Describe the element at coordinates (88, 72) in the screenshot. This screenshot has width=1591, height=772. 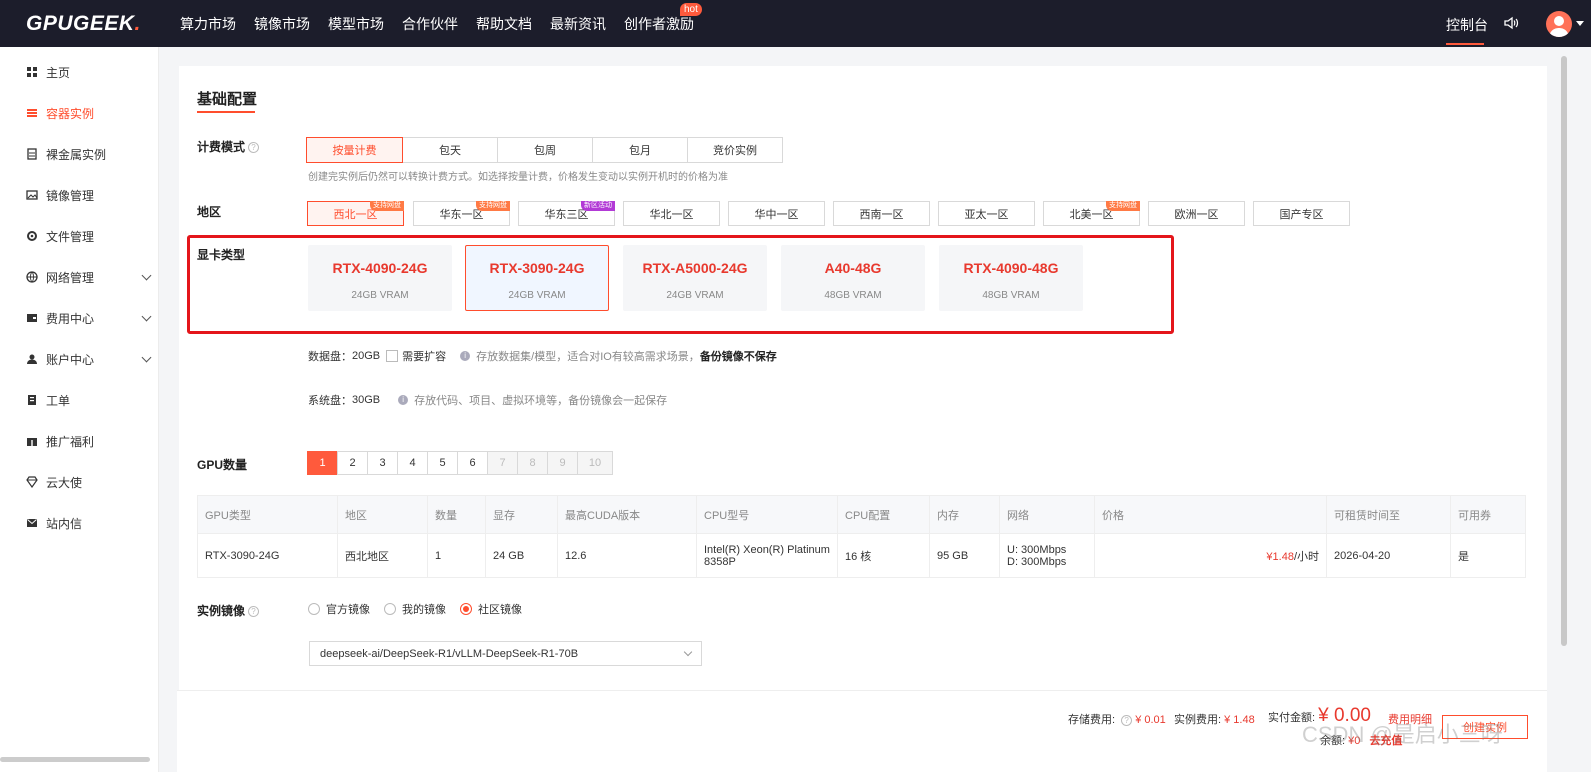
I see `sidebar-item-home: 主页` at that location.